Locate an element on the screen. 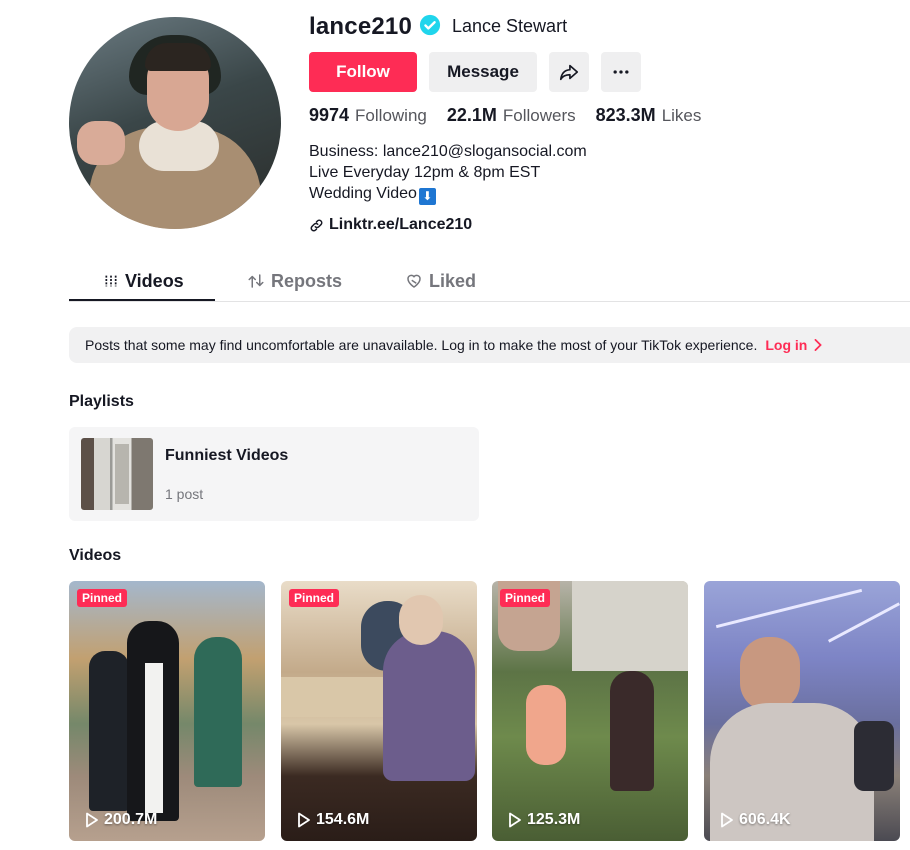 The image size is (910, 850). share-button is located at coordinates (569, 72).